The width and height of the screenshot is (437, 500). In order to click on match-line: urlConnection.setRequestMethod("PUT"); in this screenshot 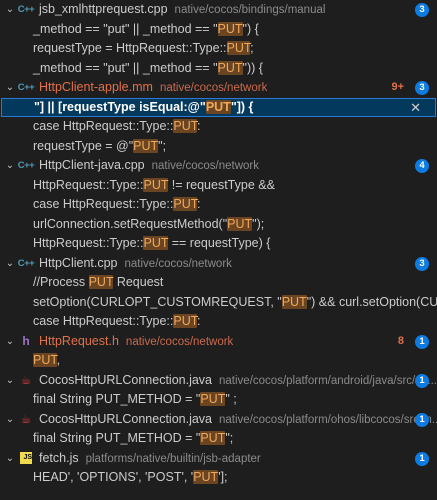, I will do `click(218, 225)`.